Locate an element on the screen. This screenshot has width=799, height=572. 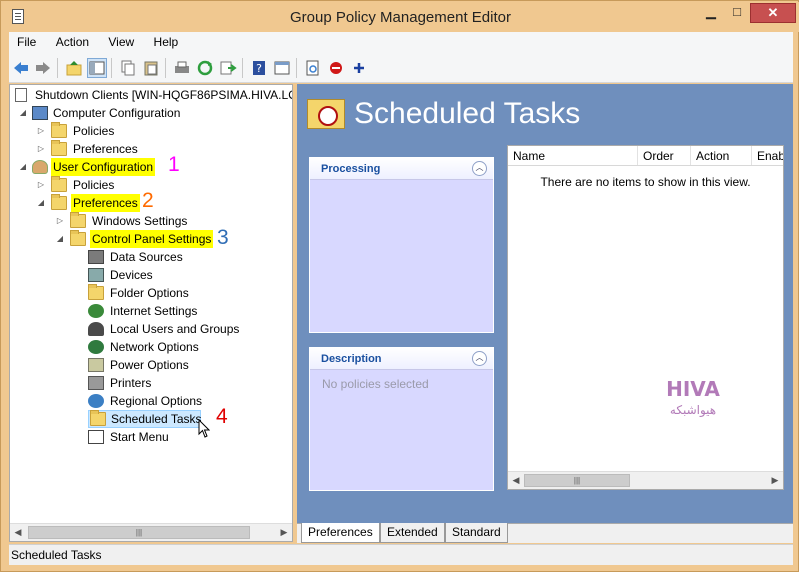
tab-preferences: Preferences is located at coordinates (340, 533).